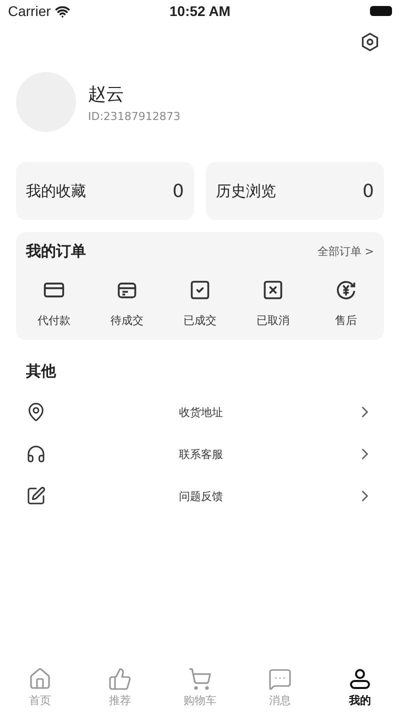  I want to click on map-pin-icon, so click(36, 412).